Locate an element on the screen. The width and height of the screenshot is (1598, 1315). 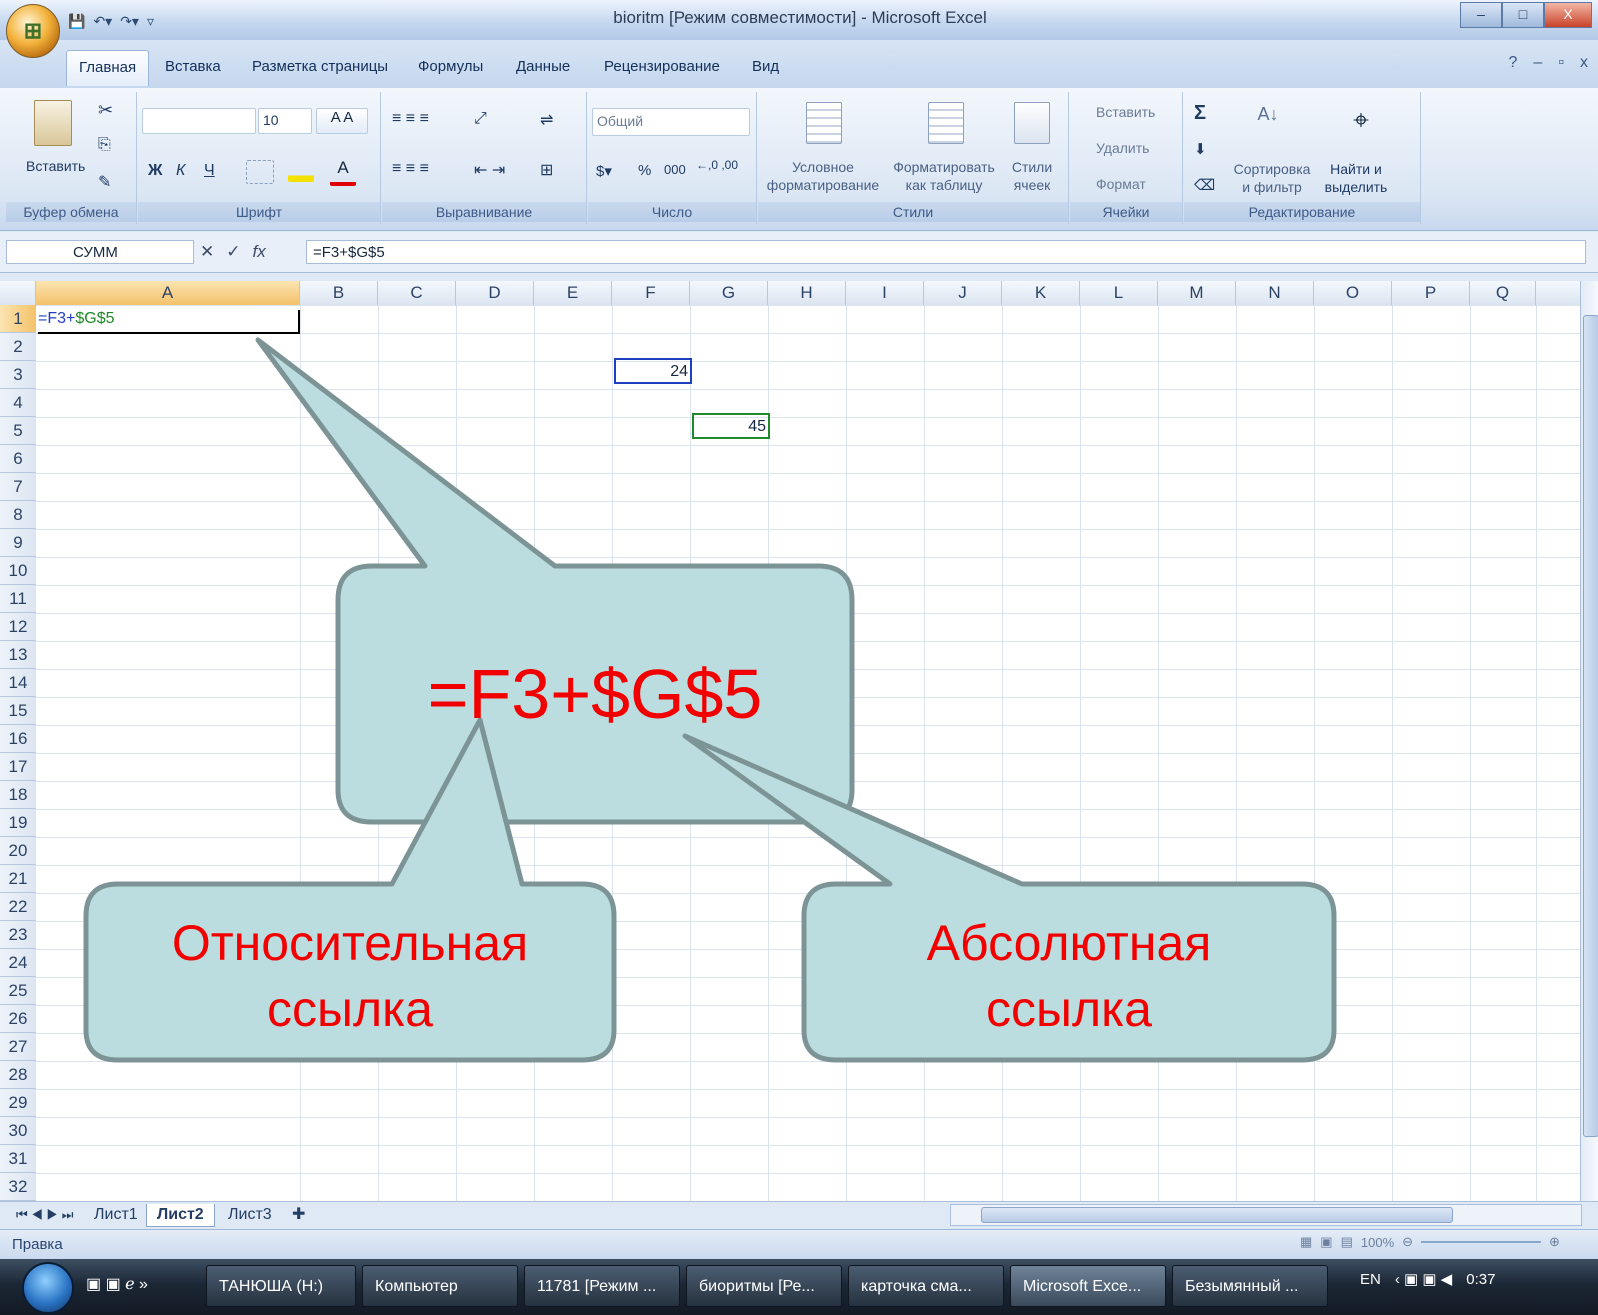
callout-relative-line-2: ссылка is located at coordinates (350, 1009).